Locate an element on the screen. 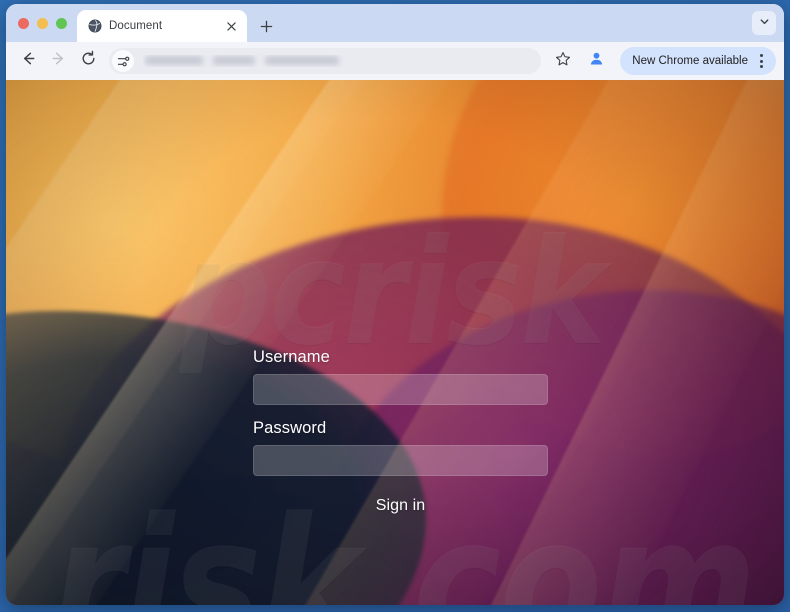 This screenshot has width=790, height=612. username-label: Username is located at coordinates (291, 357).